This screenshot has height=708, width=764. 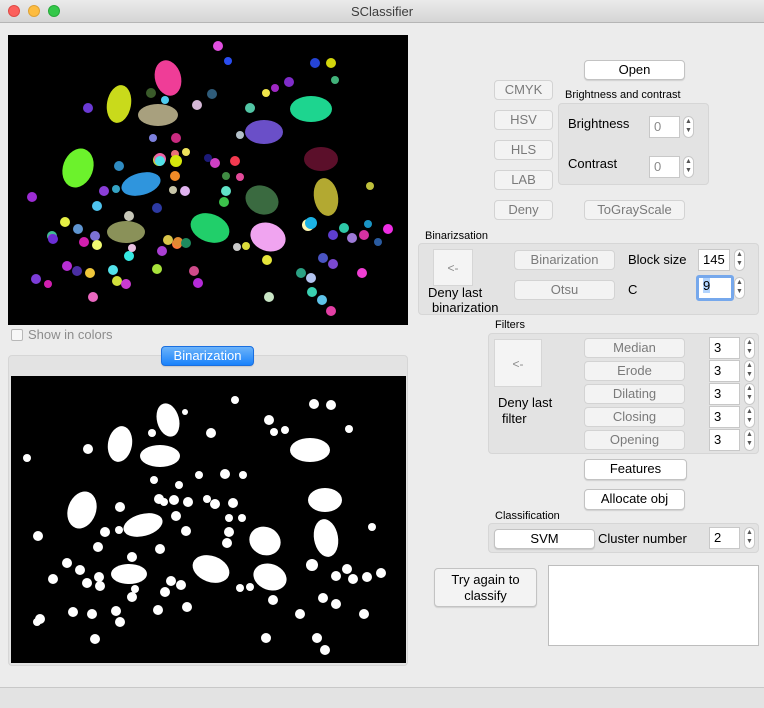 What do you see at coordinates (510, 325) in the screenshot?
I see `filters-title: Filters` at bounding box center [510, 325].